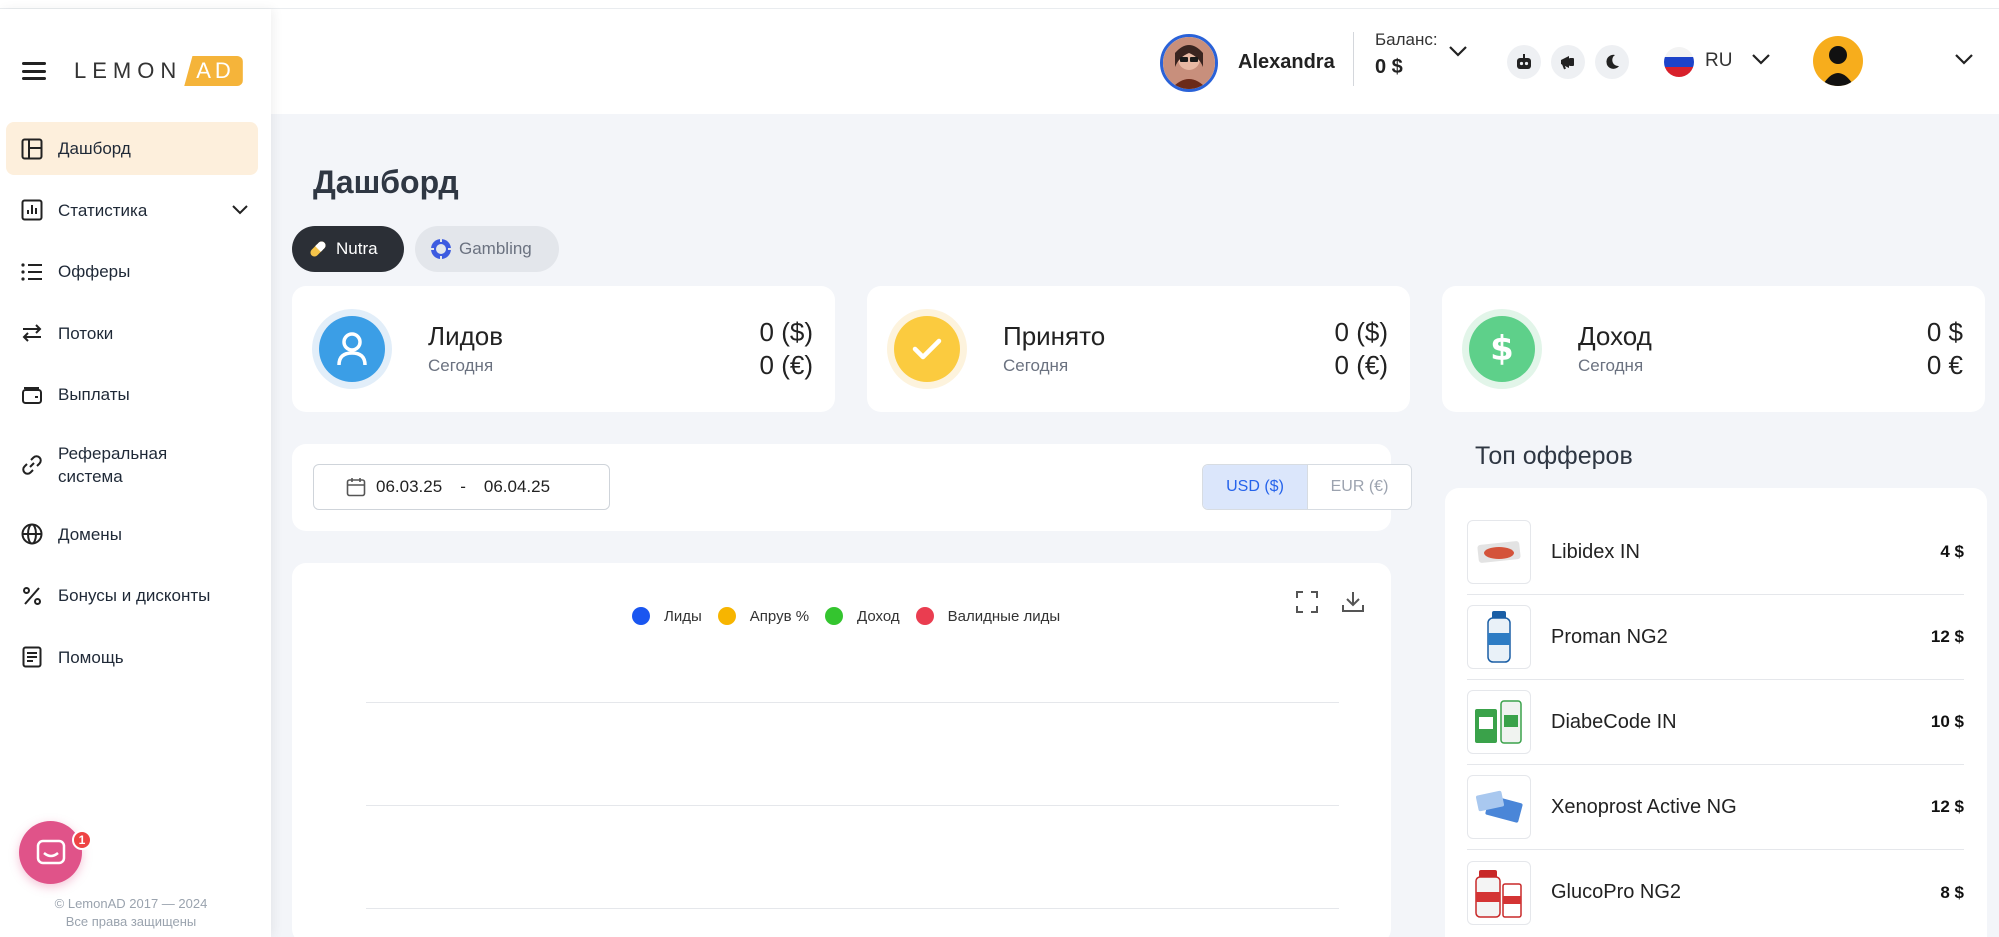 The width and height of the screenshot is (1999, 937). What do you see at coordinates (1135, 62) in the screenshot?
I see `top-header: Alexandra Баланс: 0 $ RU` at bounding box center [1135, 62].